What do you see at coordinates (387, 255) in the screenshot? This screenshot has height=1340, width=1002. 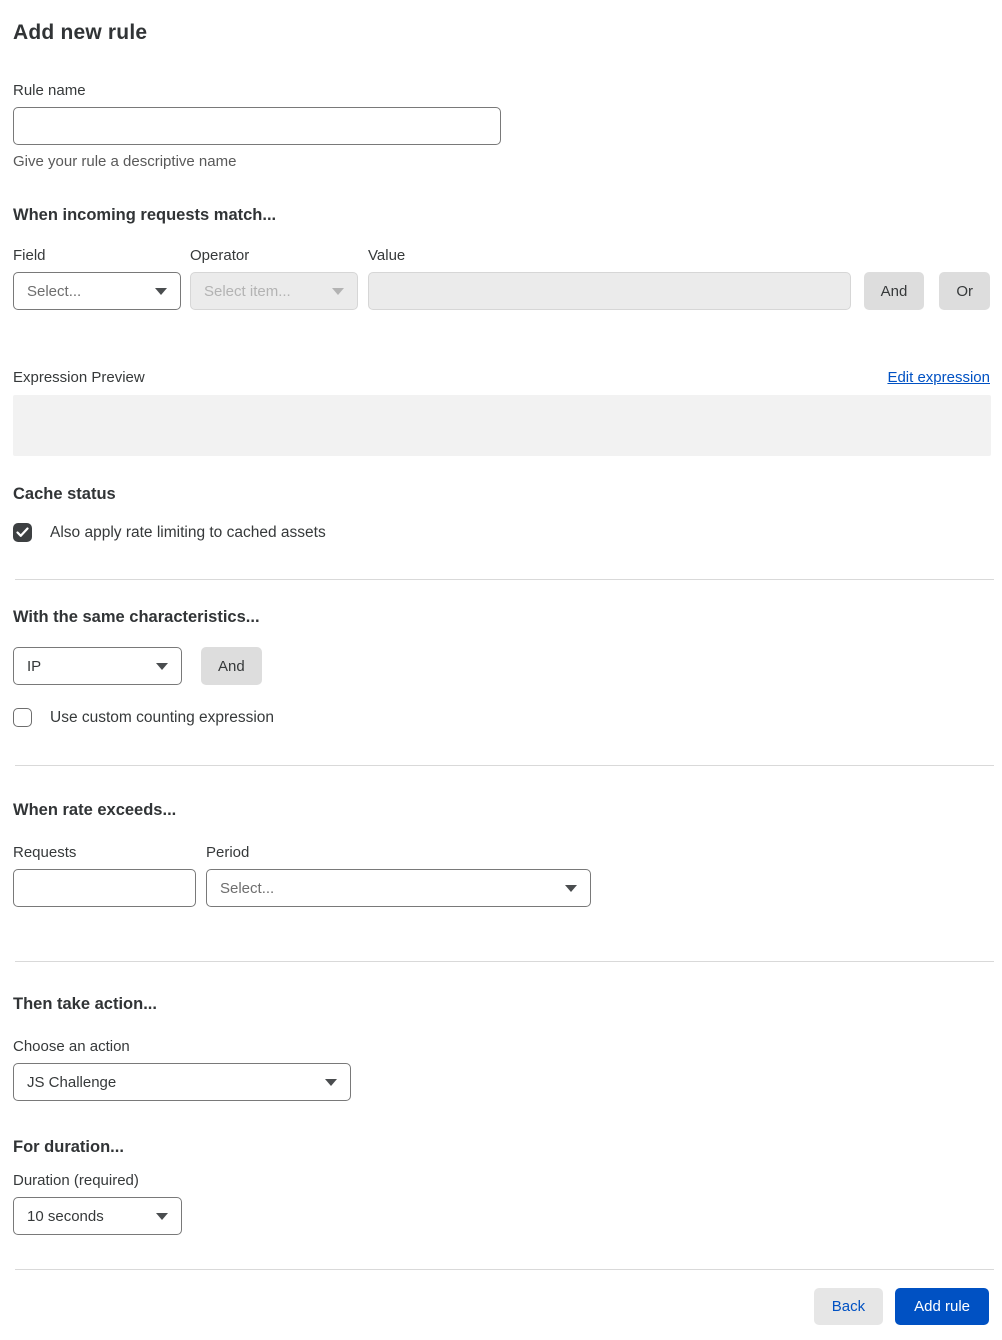 I see `value-label: Value` at bounding box center [387, 255].